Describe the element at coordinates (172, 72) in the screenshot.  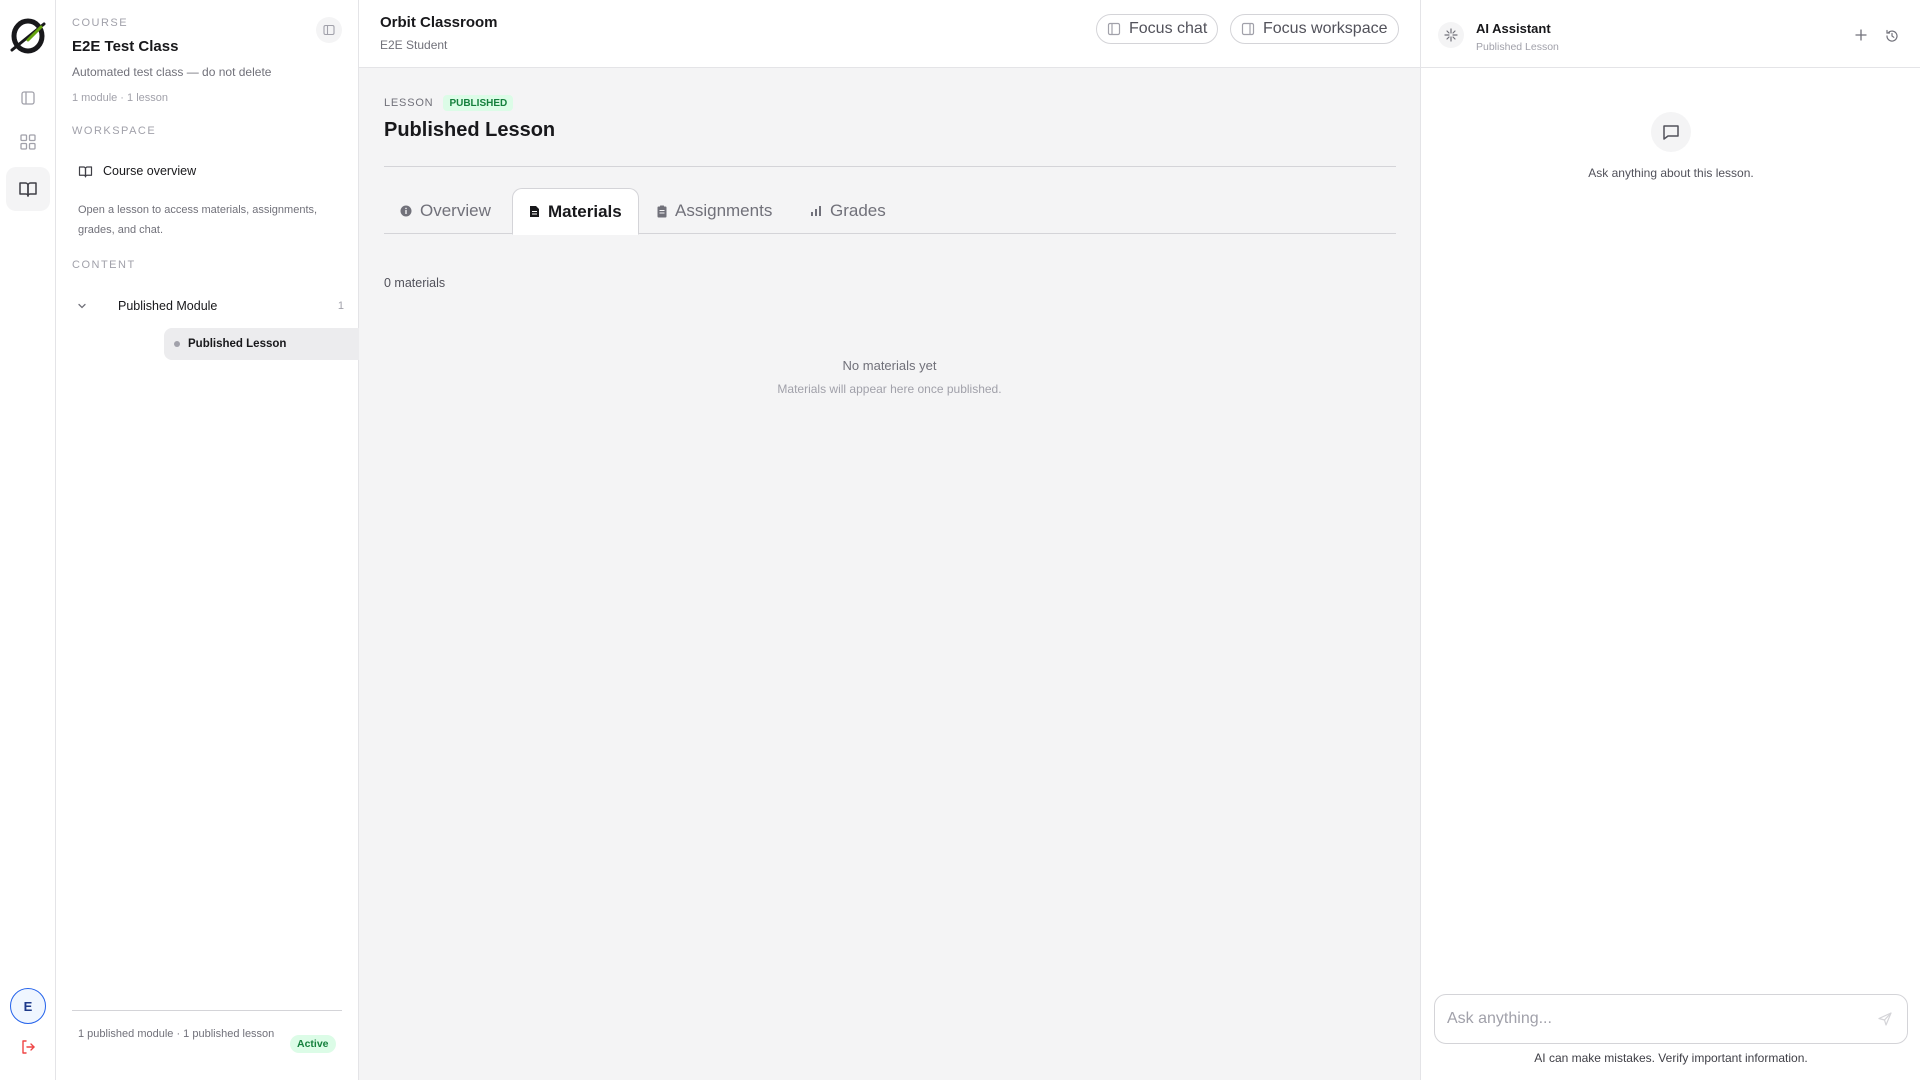
I see `course-description: Automated test class — do not delete` at that location.